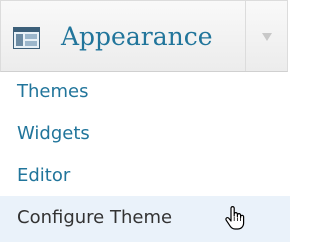 This screenshot has height=242, width=320. What do you see at coordinates (235, 218) in the screenshot?
I see `hand-pointer-icon` at bounding box center [235, 218].